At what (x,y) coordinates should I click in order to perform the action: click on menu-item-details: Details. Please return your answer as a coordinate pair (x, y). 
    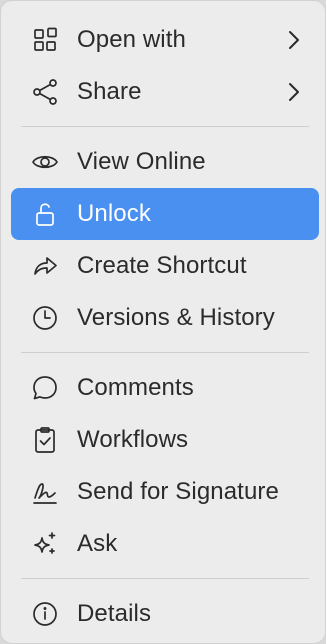
    Looking at the image, I should click on (165, 614).